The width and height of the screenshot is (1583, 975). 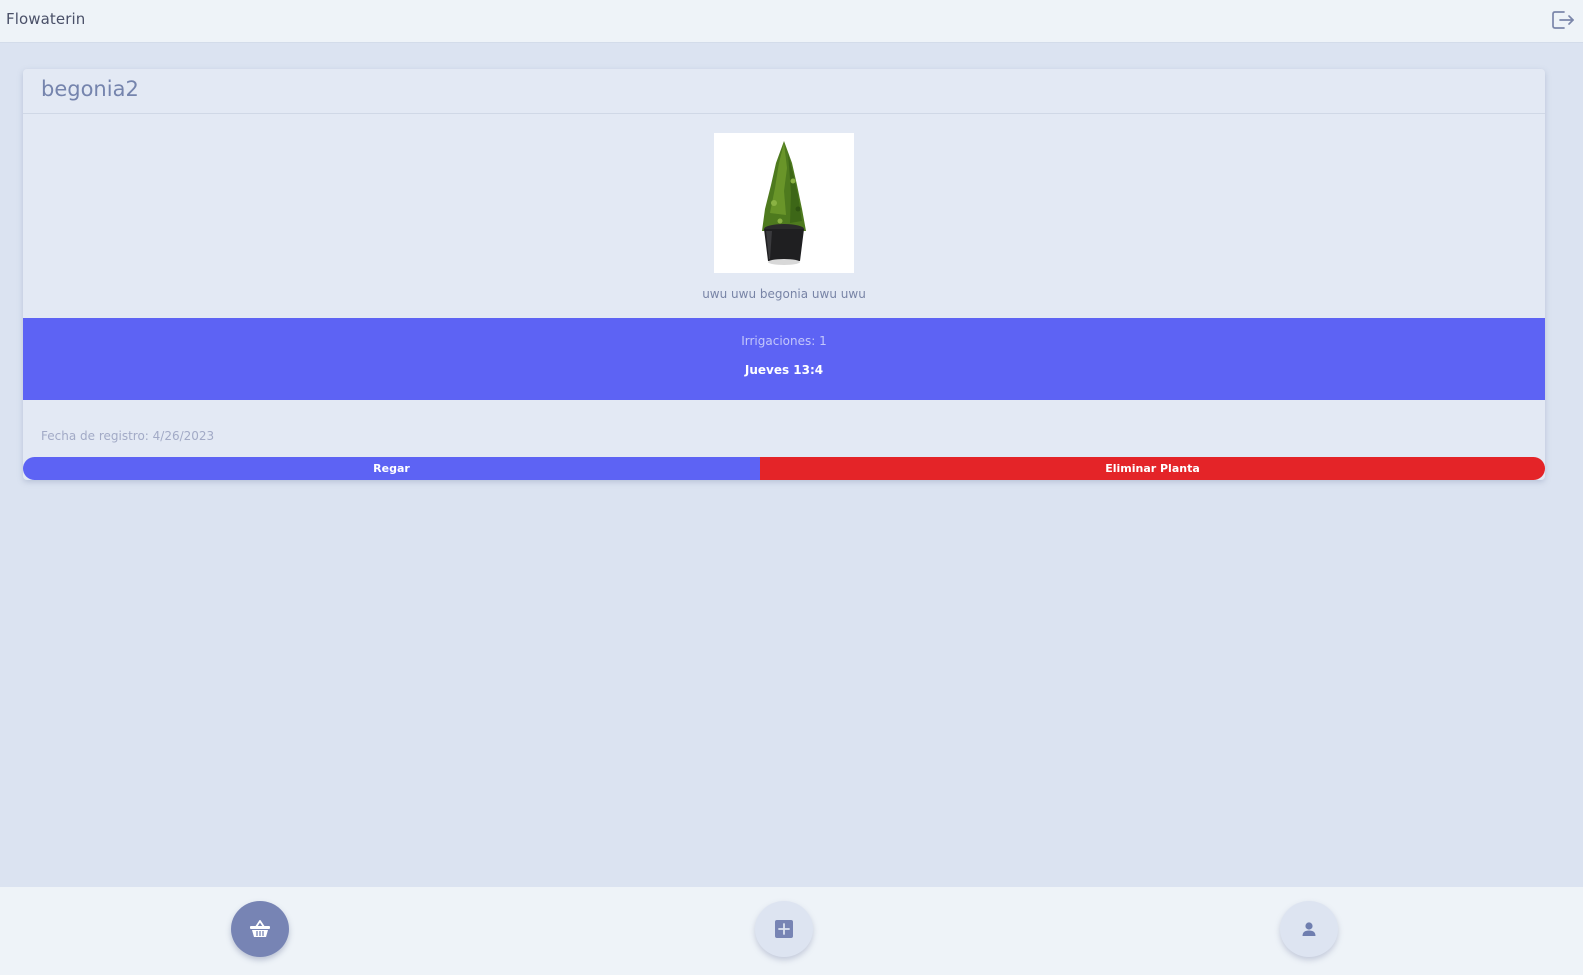 What do you see at coordinates (784, 341) in the screenshot?
I see `irrigation-count: Irrigaciones: 1` at bounding box center [784, 341].